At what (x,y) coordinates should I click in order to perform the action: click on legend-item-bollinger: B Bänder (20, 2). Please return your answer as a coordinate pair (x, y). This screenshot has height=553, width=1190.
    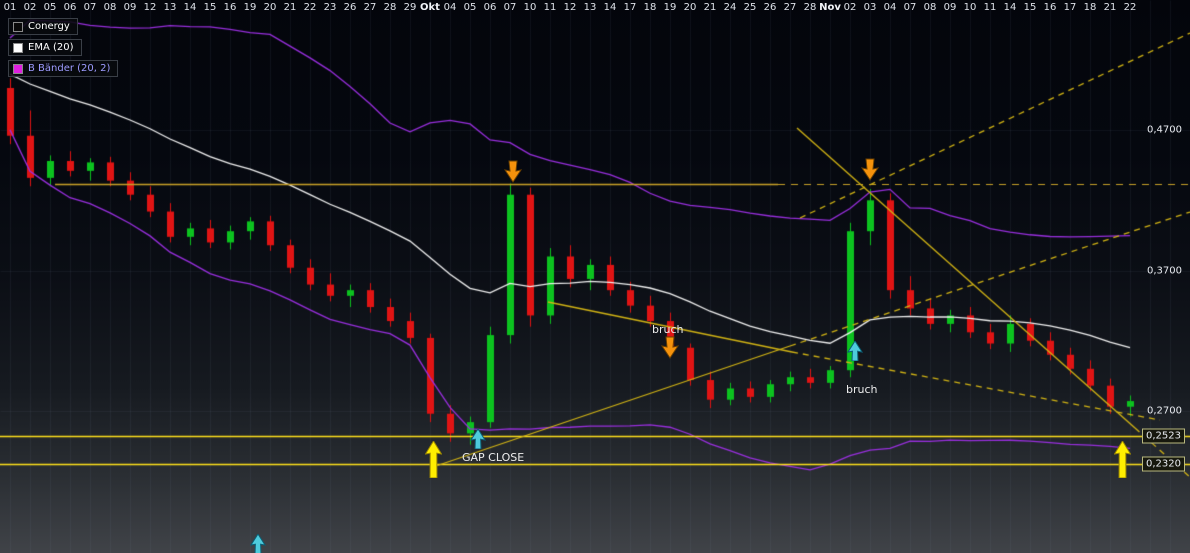
    Looking at the image, I should click on (63, 68).